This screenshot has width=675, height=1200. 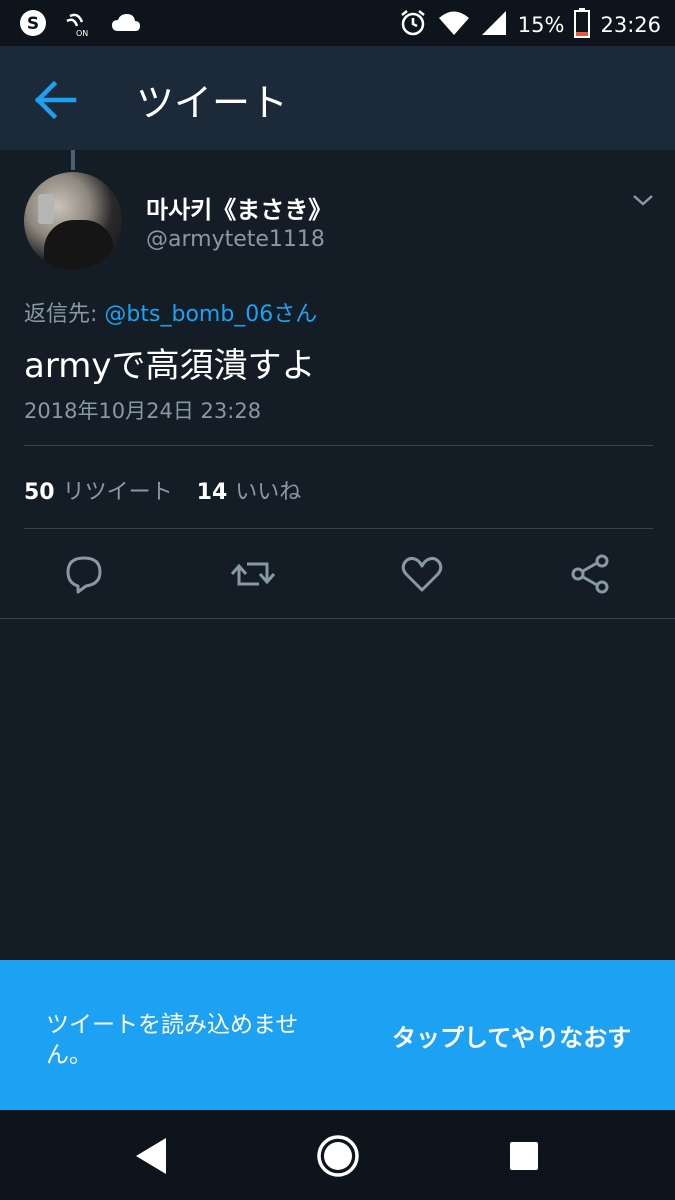 I want to click on reply-button, so click(x=84, y=574).